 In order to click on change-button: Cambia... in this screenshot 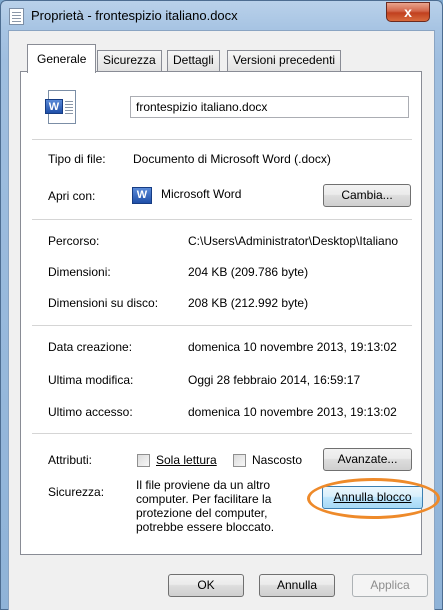, I will do `click(367, 195)`.